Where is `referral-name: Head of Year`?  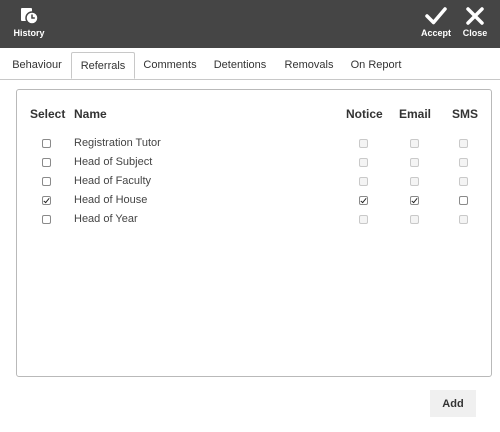
referral-name: Head of Year is located at coordinates (106, 219).